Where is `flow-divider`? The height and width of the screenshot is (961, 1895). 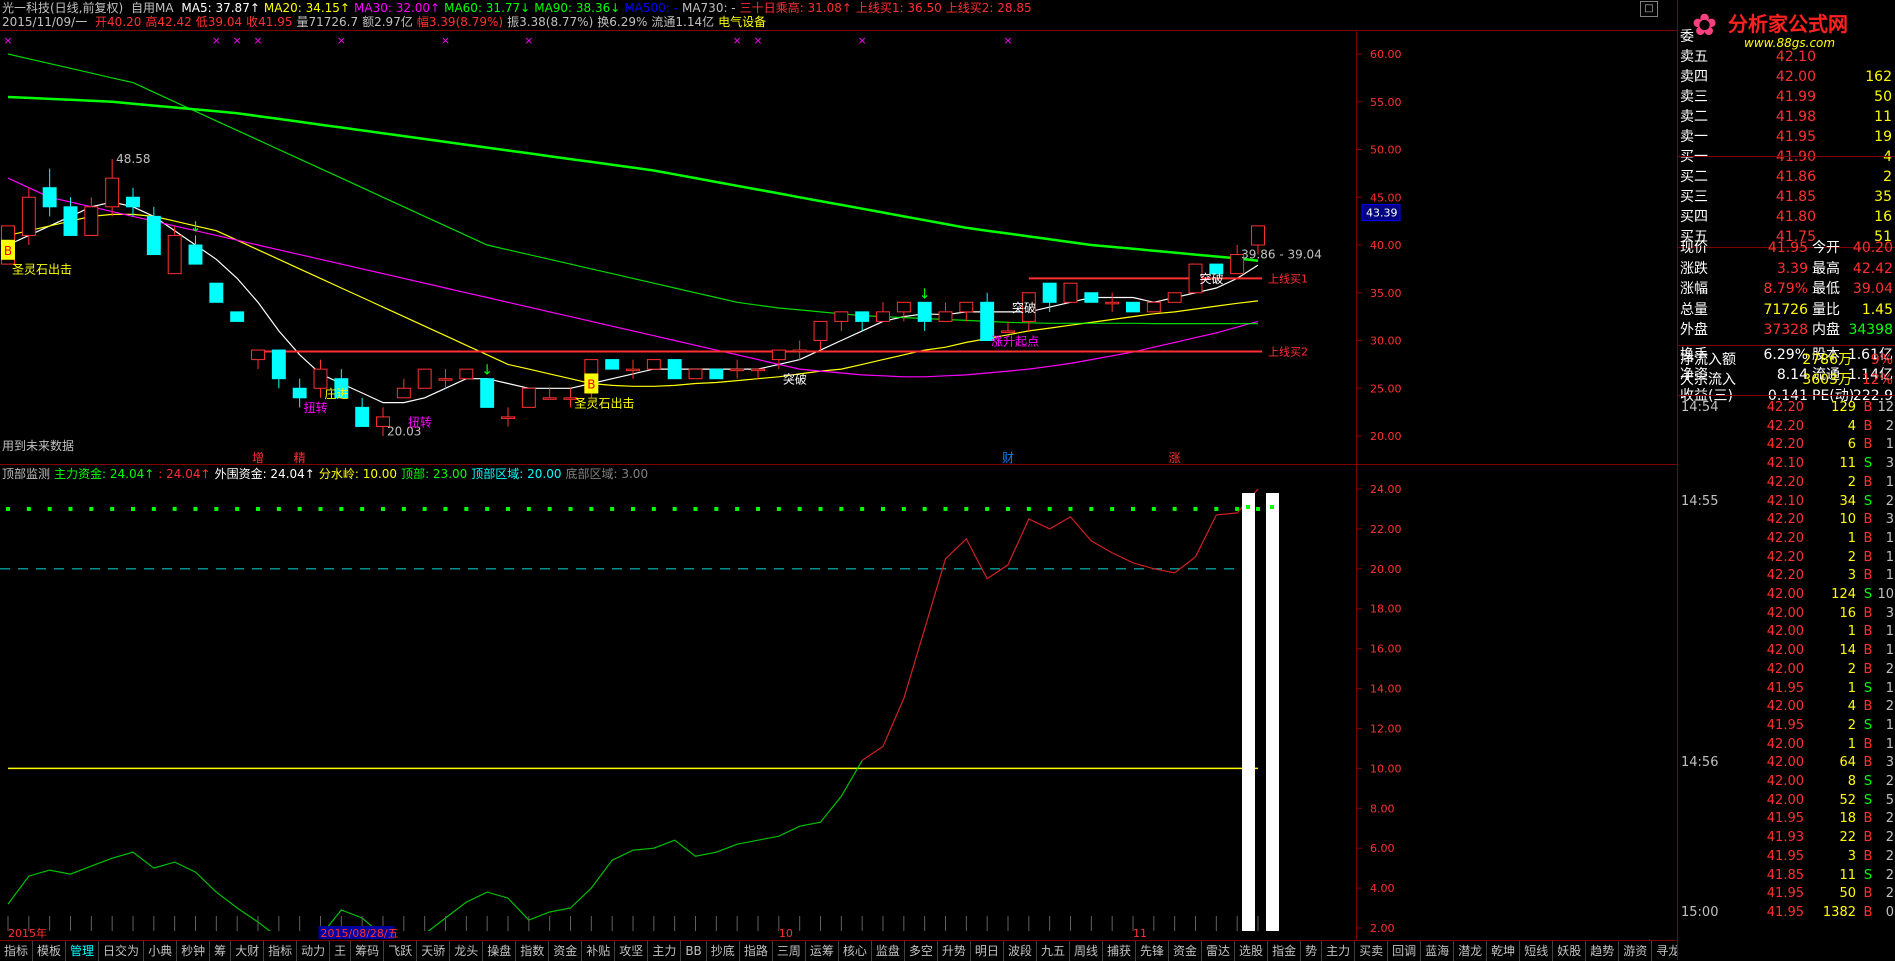
flow-divider is located at coordinates (1786, 345).